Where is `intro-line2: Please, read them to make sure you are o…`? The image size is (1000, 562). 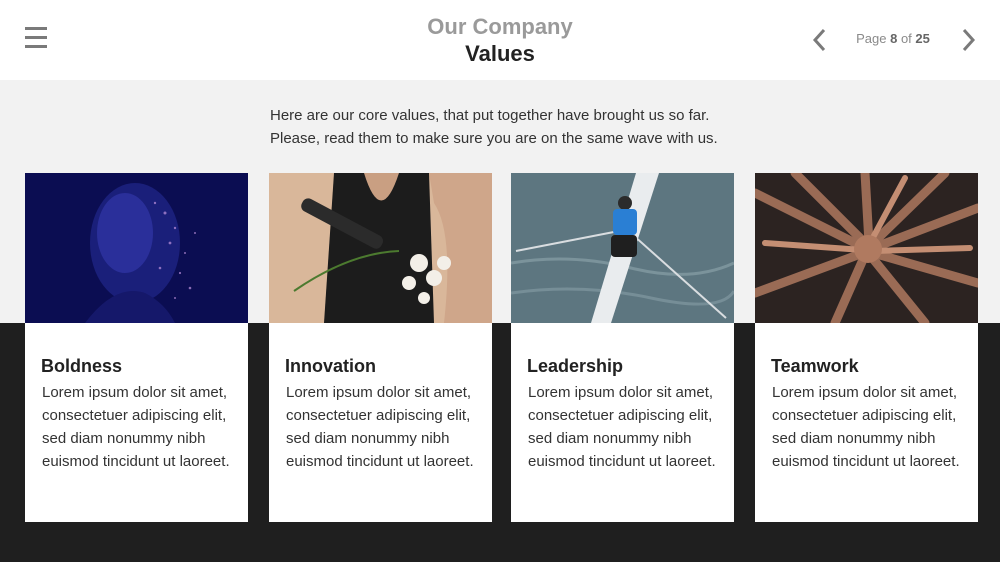 intro-line2: Please, read them to make sure you are o… is located at coordinates (494, 138).